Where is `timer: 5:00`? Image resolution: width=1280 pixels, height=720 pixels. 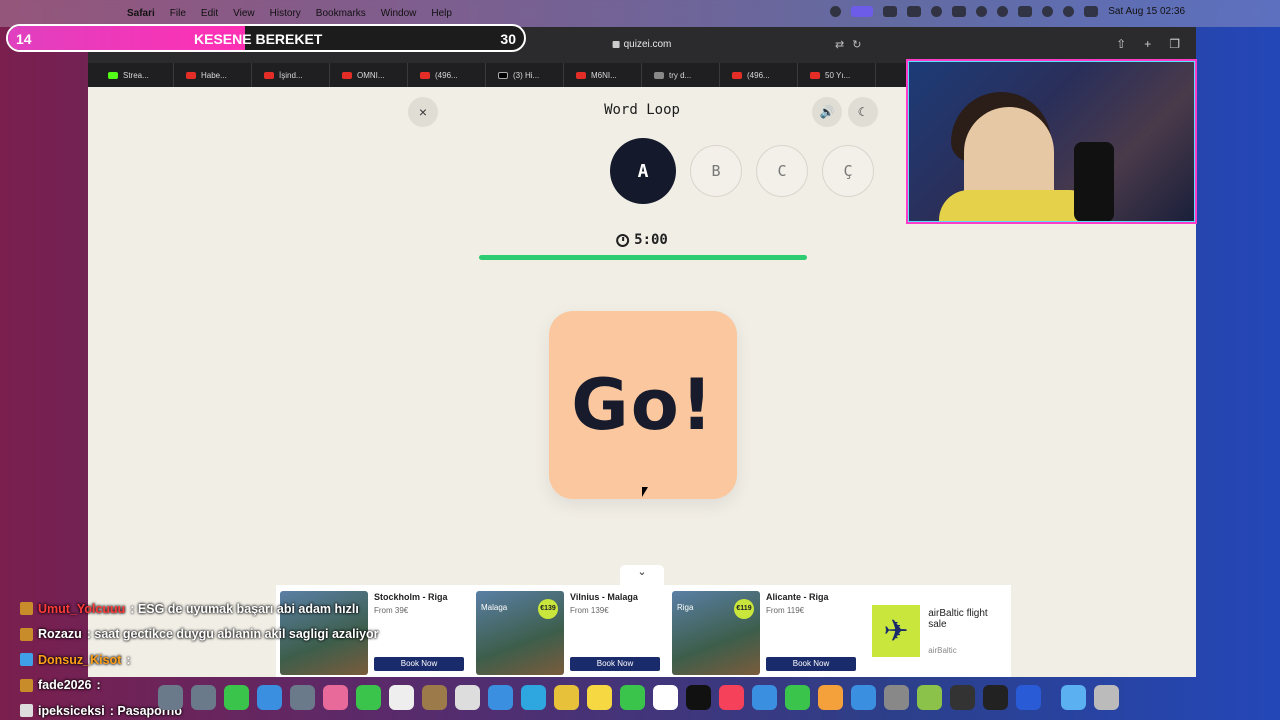 timer: 5:00 is located at coordinates (642, 240).